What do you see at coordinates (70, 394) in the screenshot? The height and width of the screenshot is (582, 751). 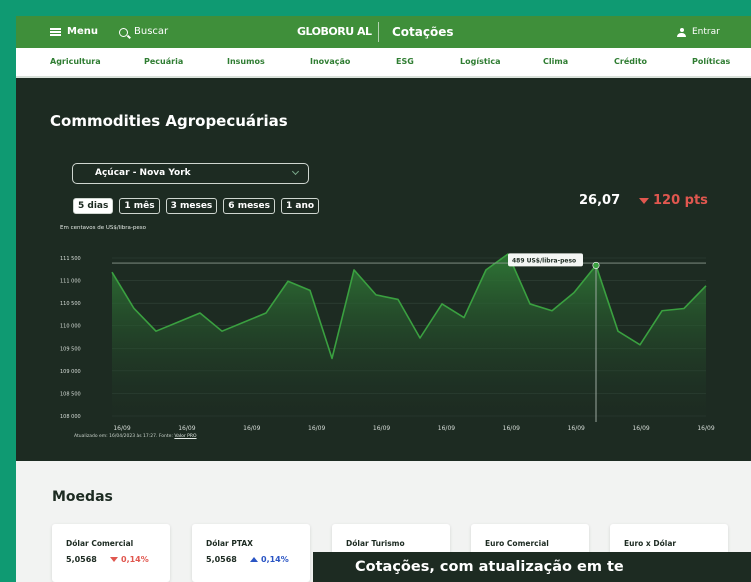 I see `y-tick-label: 108 500` at bounding box center [70, 394].